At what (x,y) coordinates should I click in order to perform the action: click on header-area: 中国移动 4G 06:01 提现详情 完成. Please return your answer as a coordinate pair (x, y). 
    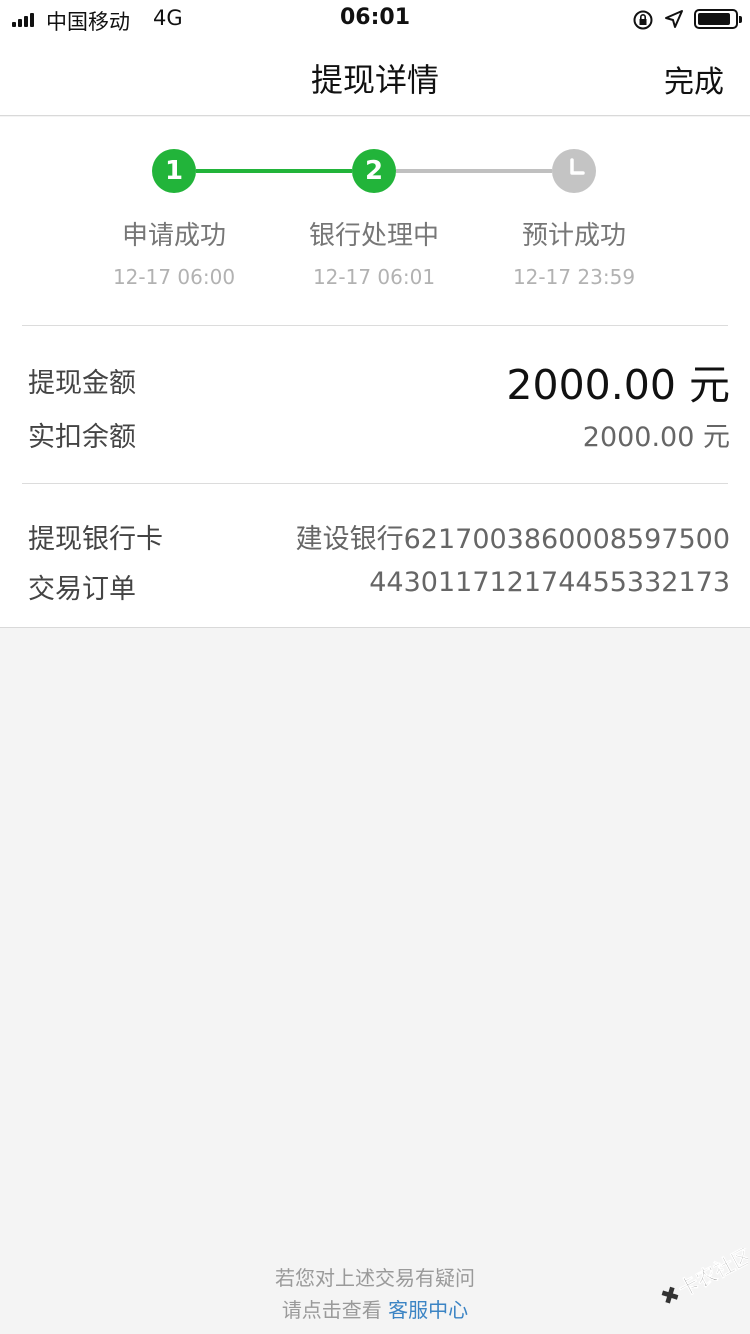
    Looking at the image, I should click on (375, 58).